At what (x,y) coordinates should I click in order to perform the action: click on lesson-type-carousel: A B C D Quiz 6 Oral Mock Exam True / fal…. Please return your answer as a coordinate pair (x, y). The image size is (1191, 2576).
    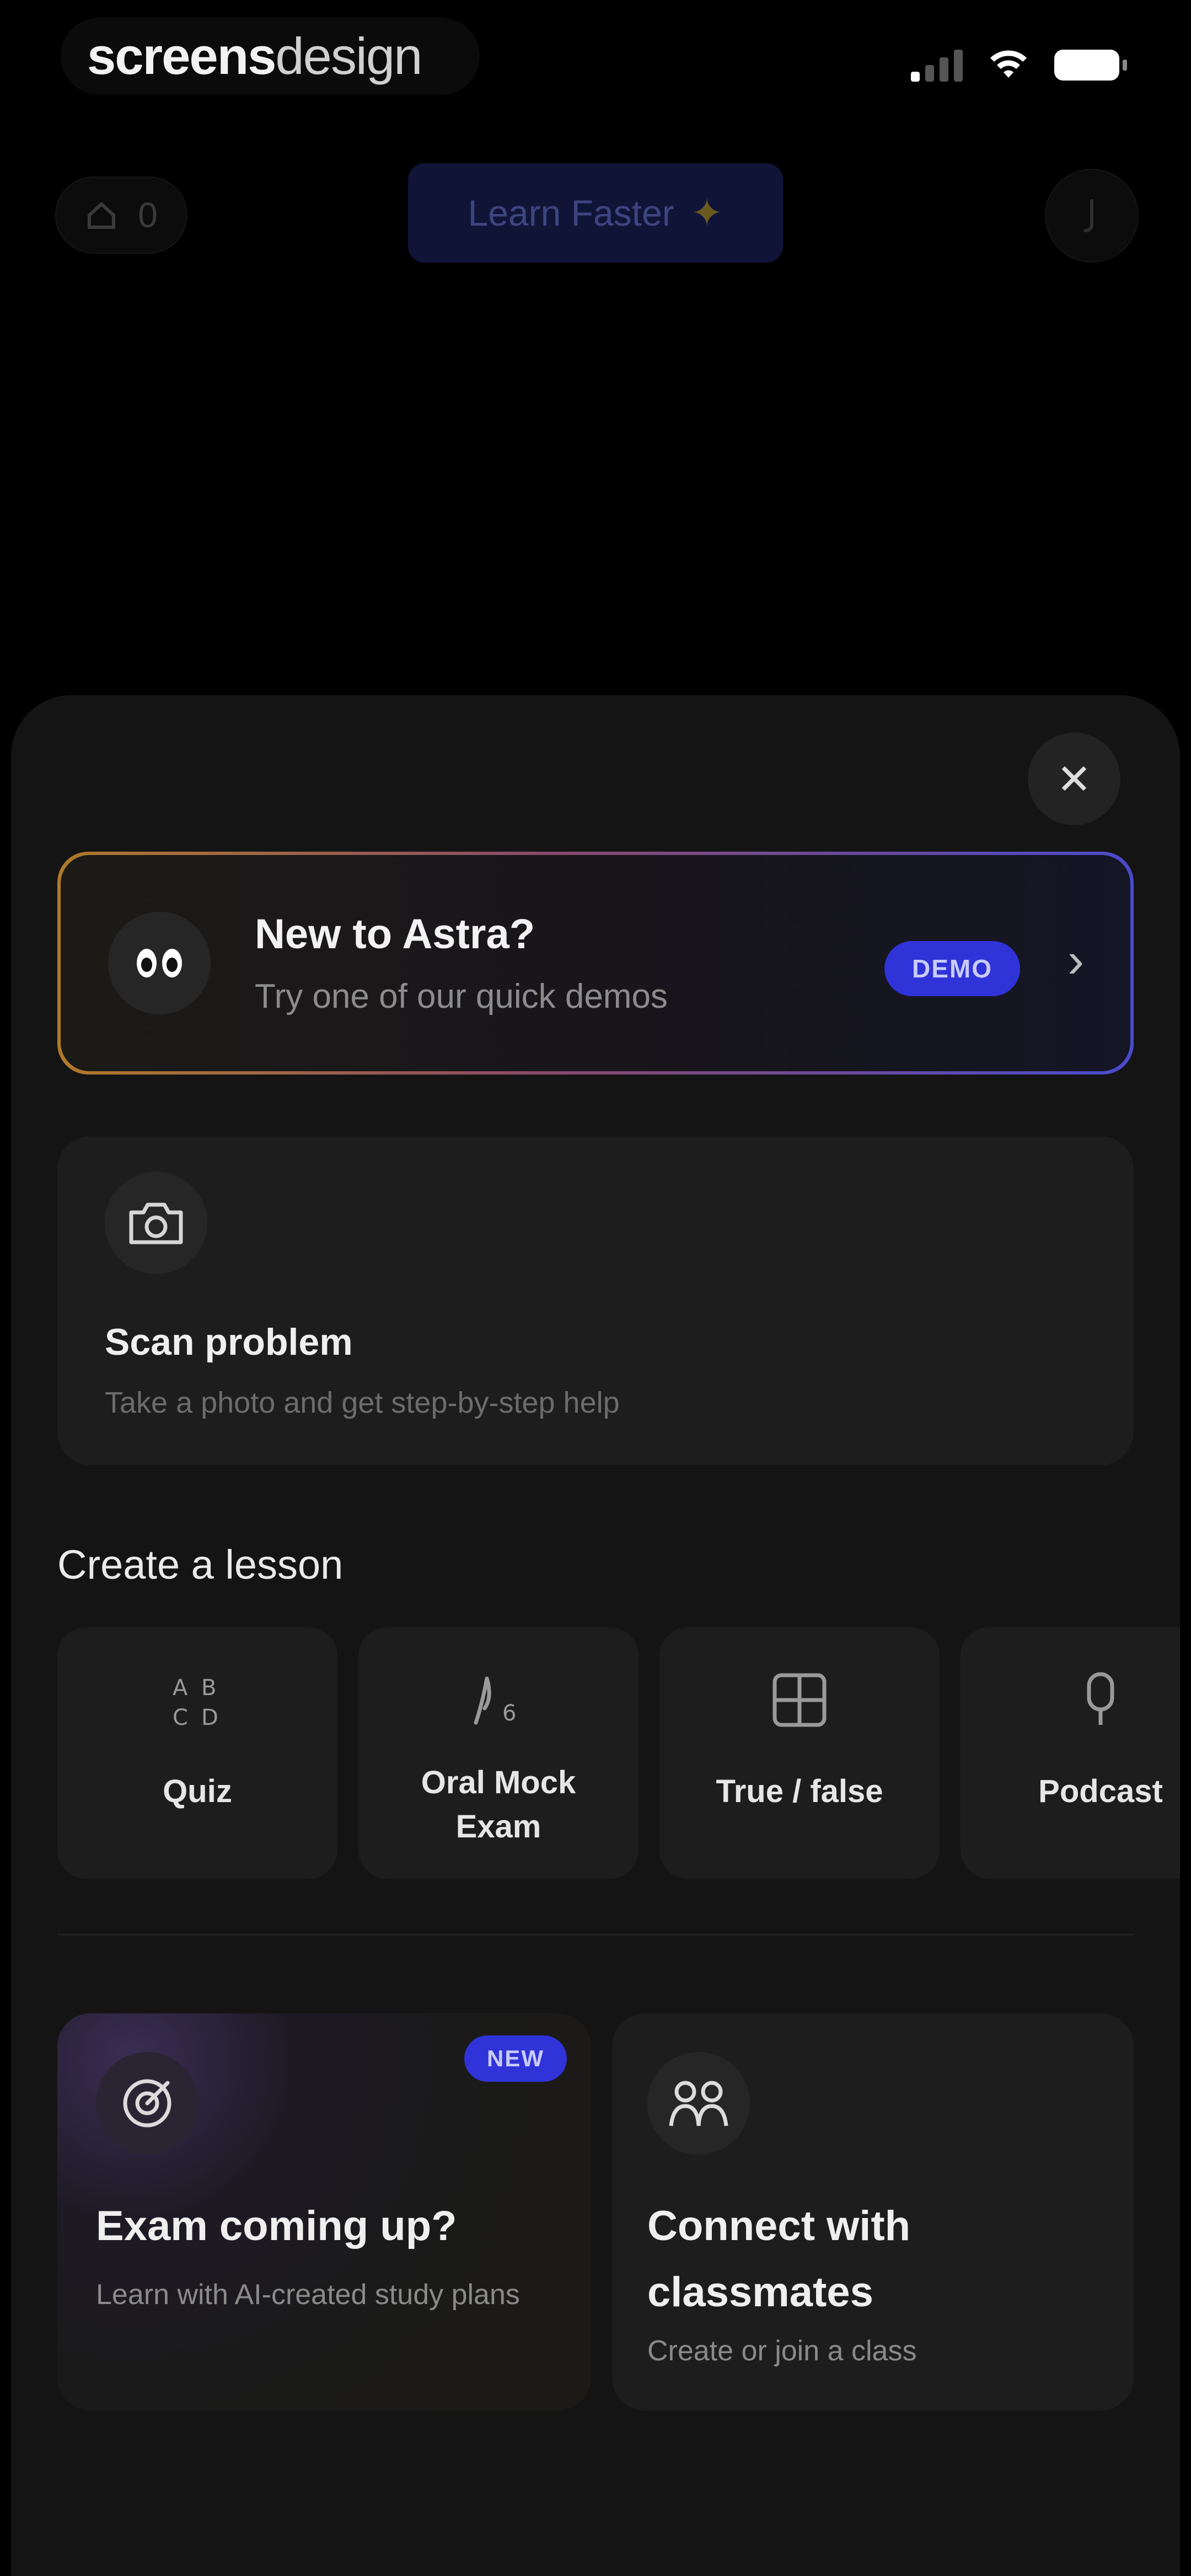
    Looking at the image, I should click on (618, 1754).